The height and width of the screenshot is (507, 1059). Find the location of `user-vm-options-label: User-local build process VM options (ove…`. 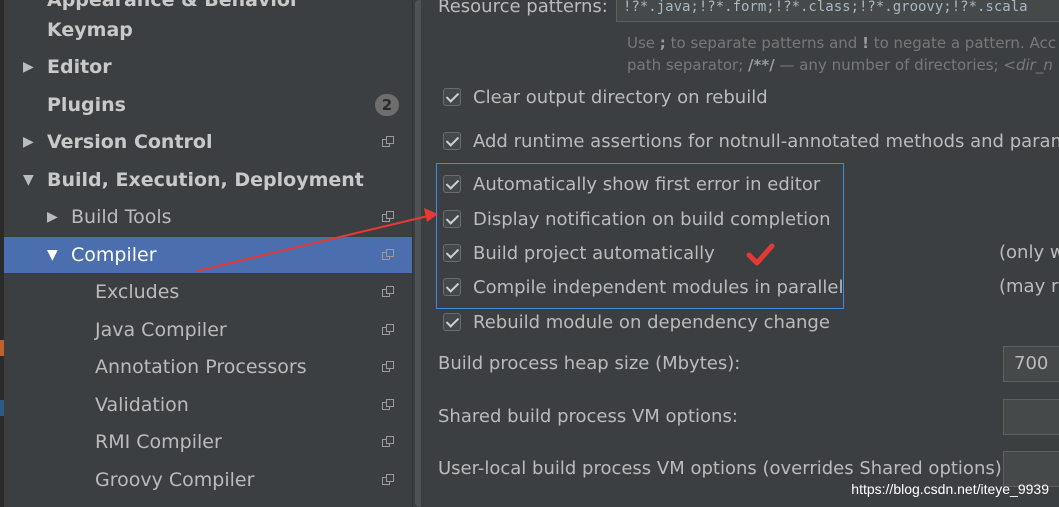

user-vm-options-label: User-local build process VM options (ove… is located at coordinates (723, 468).